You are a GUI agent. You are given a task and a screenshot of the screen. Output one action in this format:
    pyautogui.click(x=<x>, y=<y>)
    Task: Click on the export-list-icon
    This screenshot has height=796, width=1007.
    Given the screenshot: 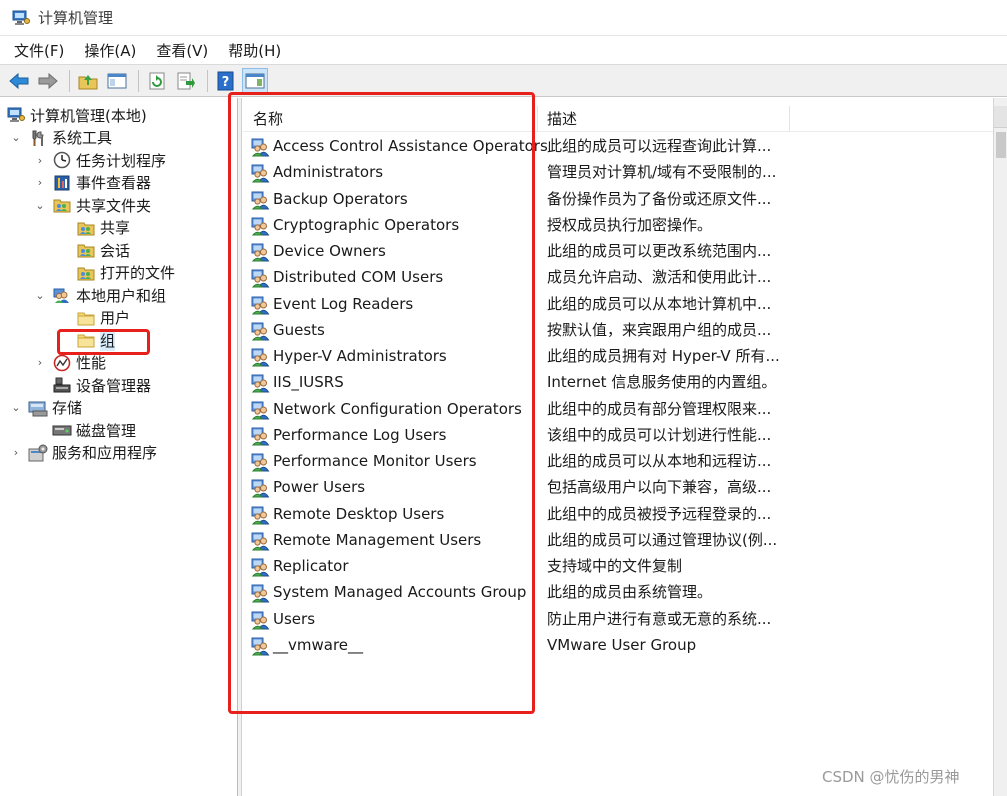 What is the action you would take?
    pyautogui.click(x=186, y=81)
    